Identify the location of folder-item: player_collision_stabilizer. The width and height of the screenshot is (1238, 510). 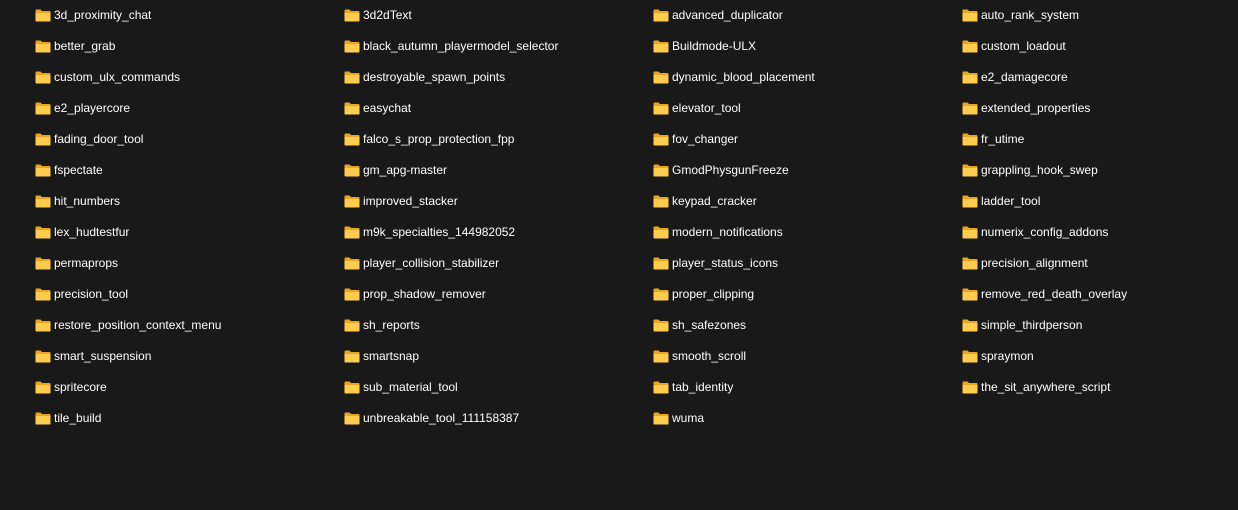
(498, 263).